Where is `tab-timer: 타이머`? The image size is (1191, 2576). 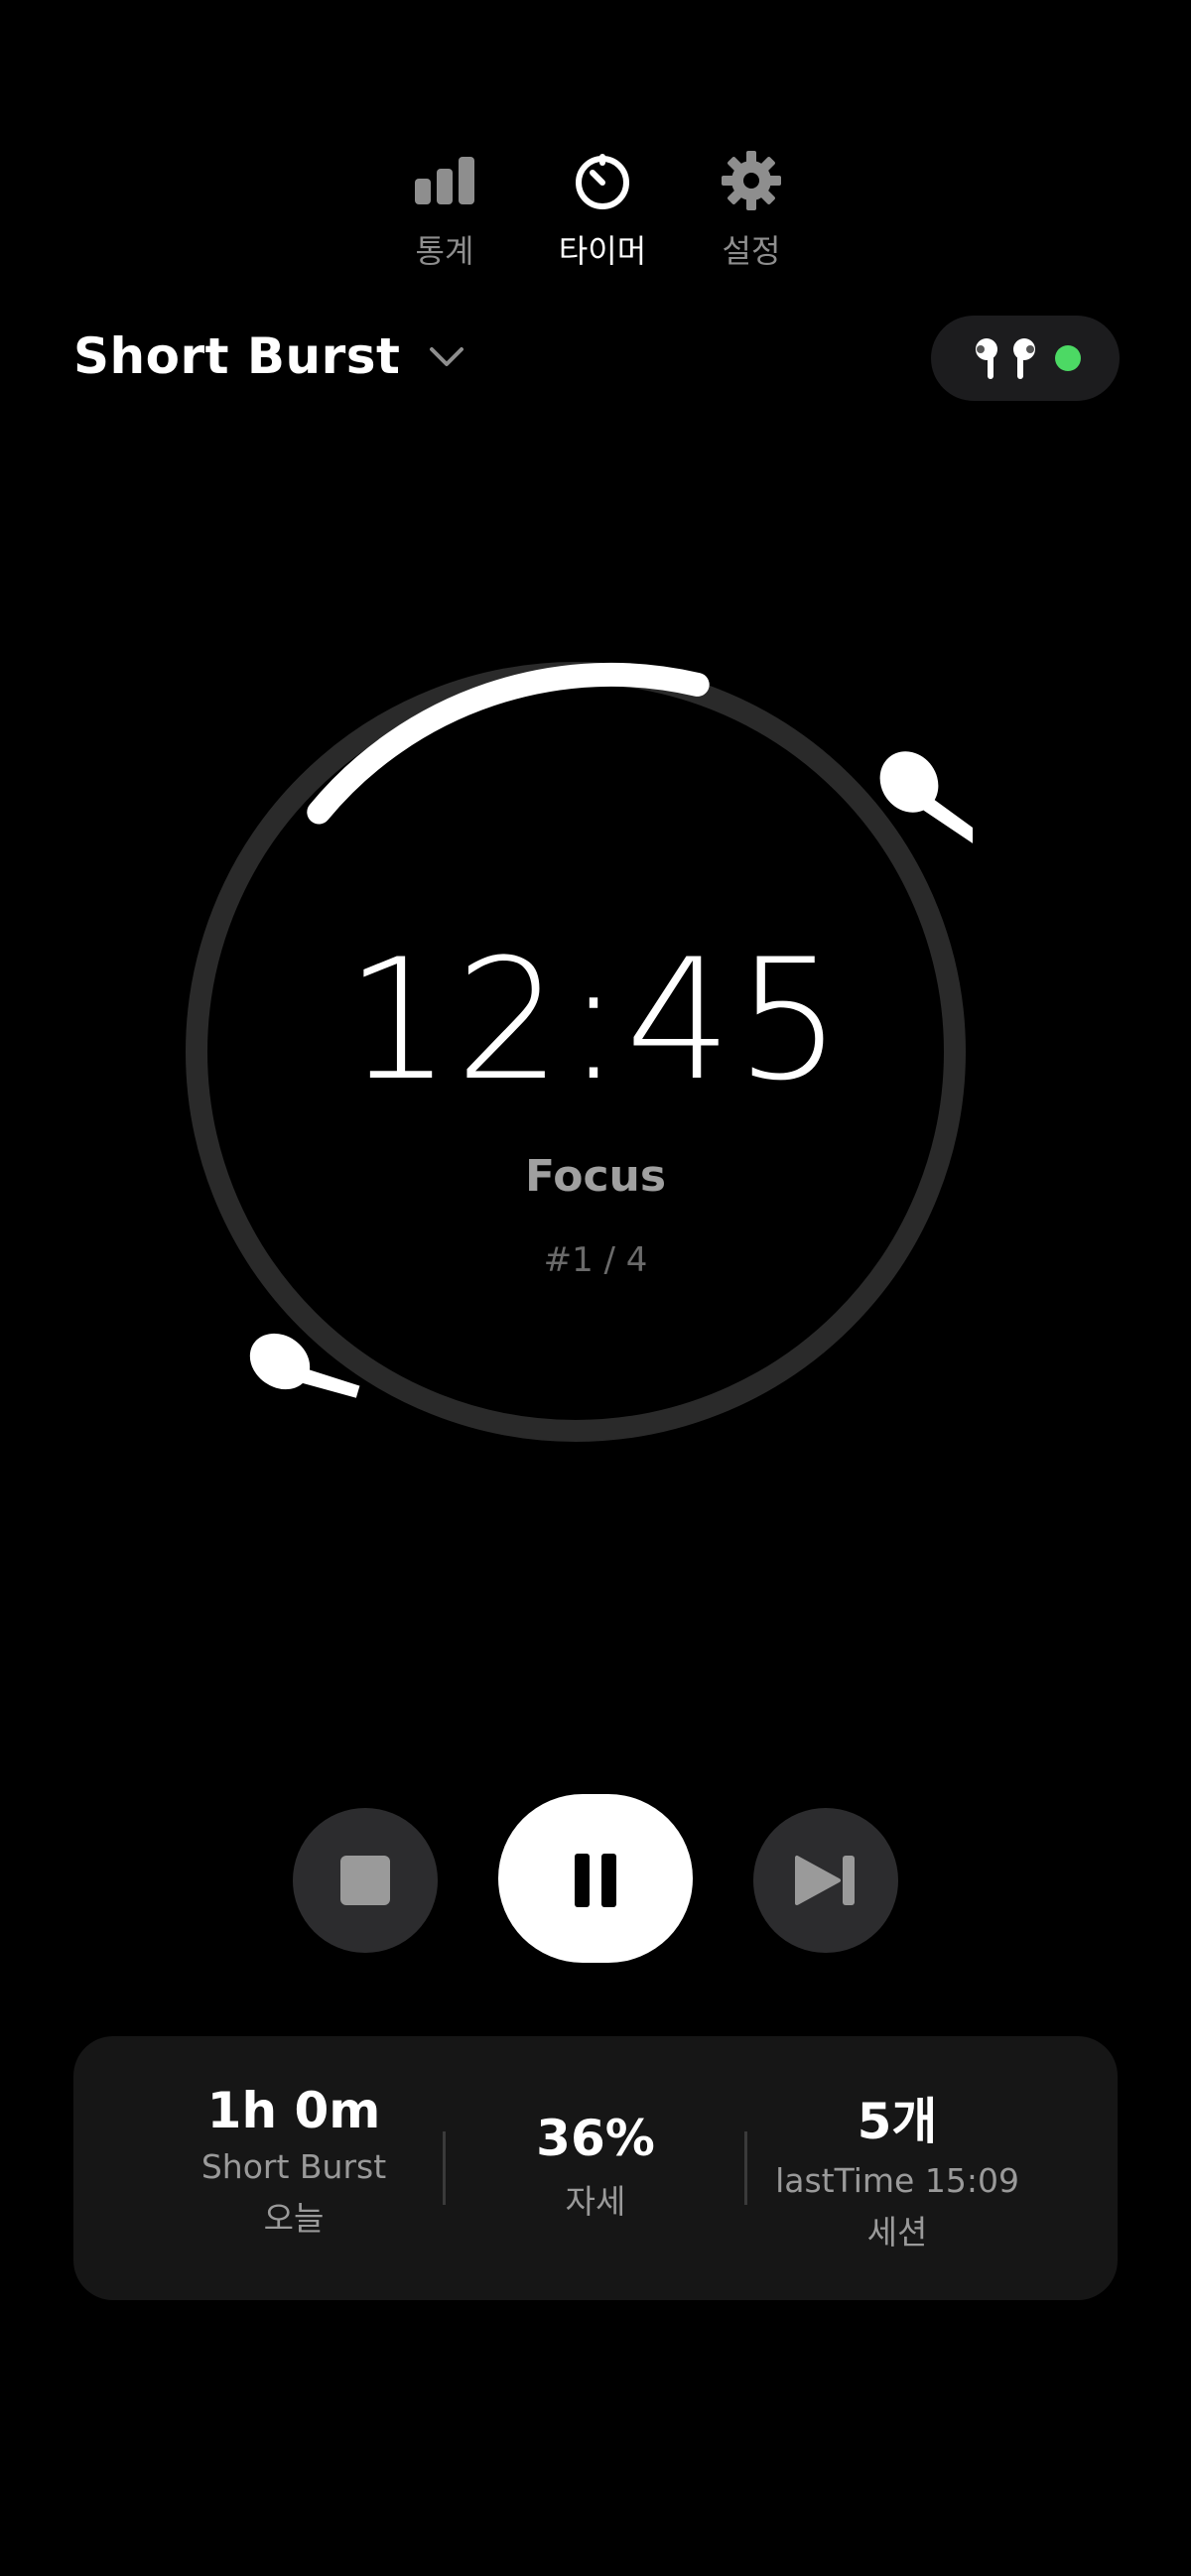 tab-timer: 타이머 is located at coordinates (603, 211).